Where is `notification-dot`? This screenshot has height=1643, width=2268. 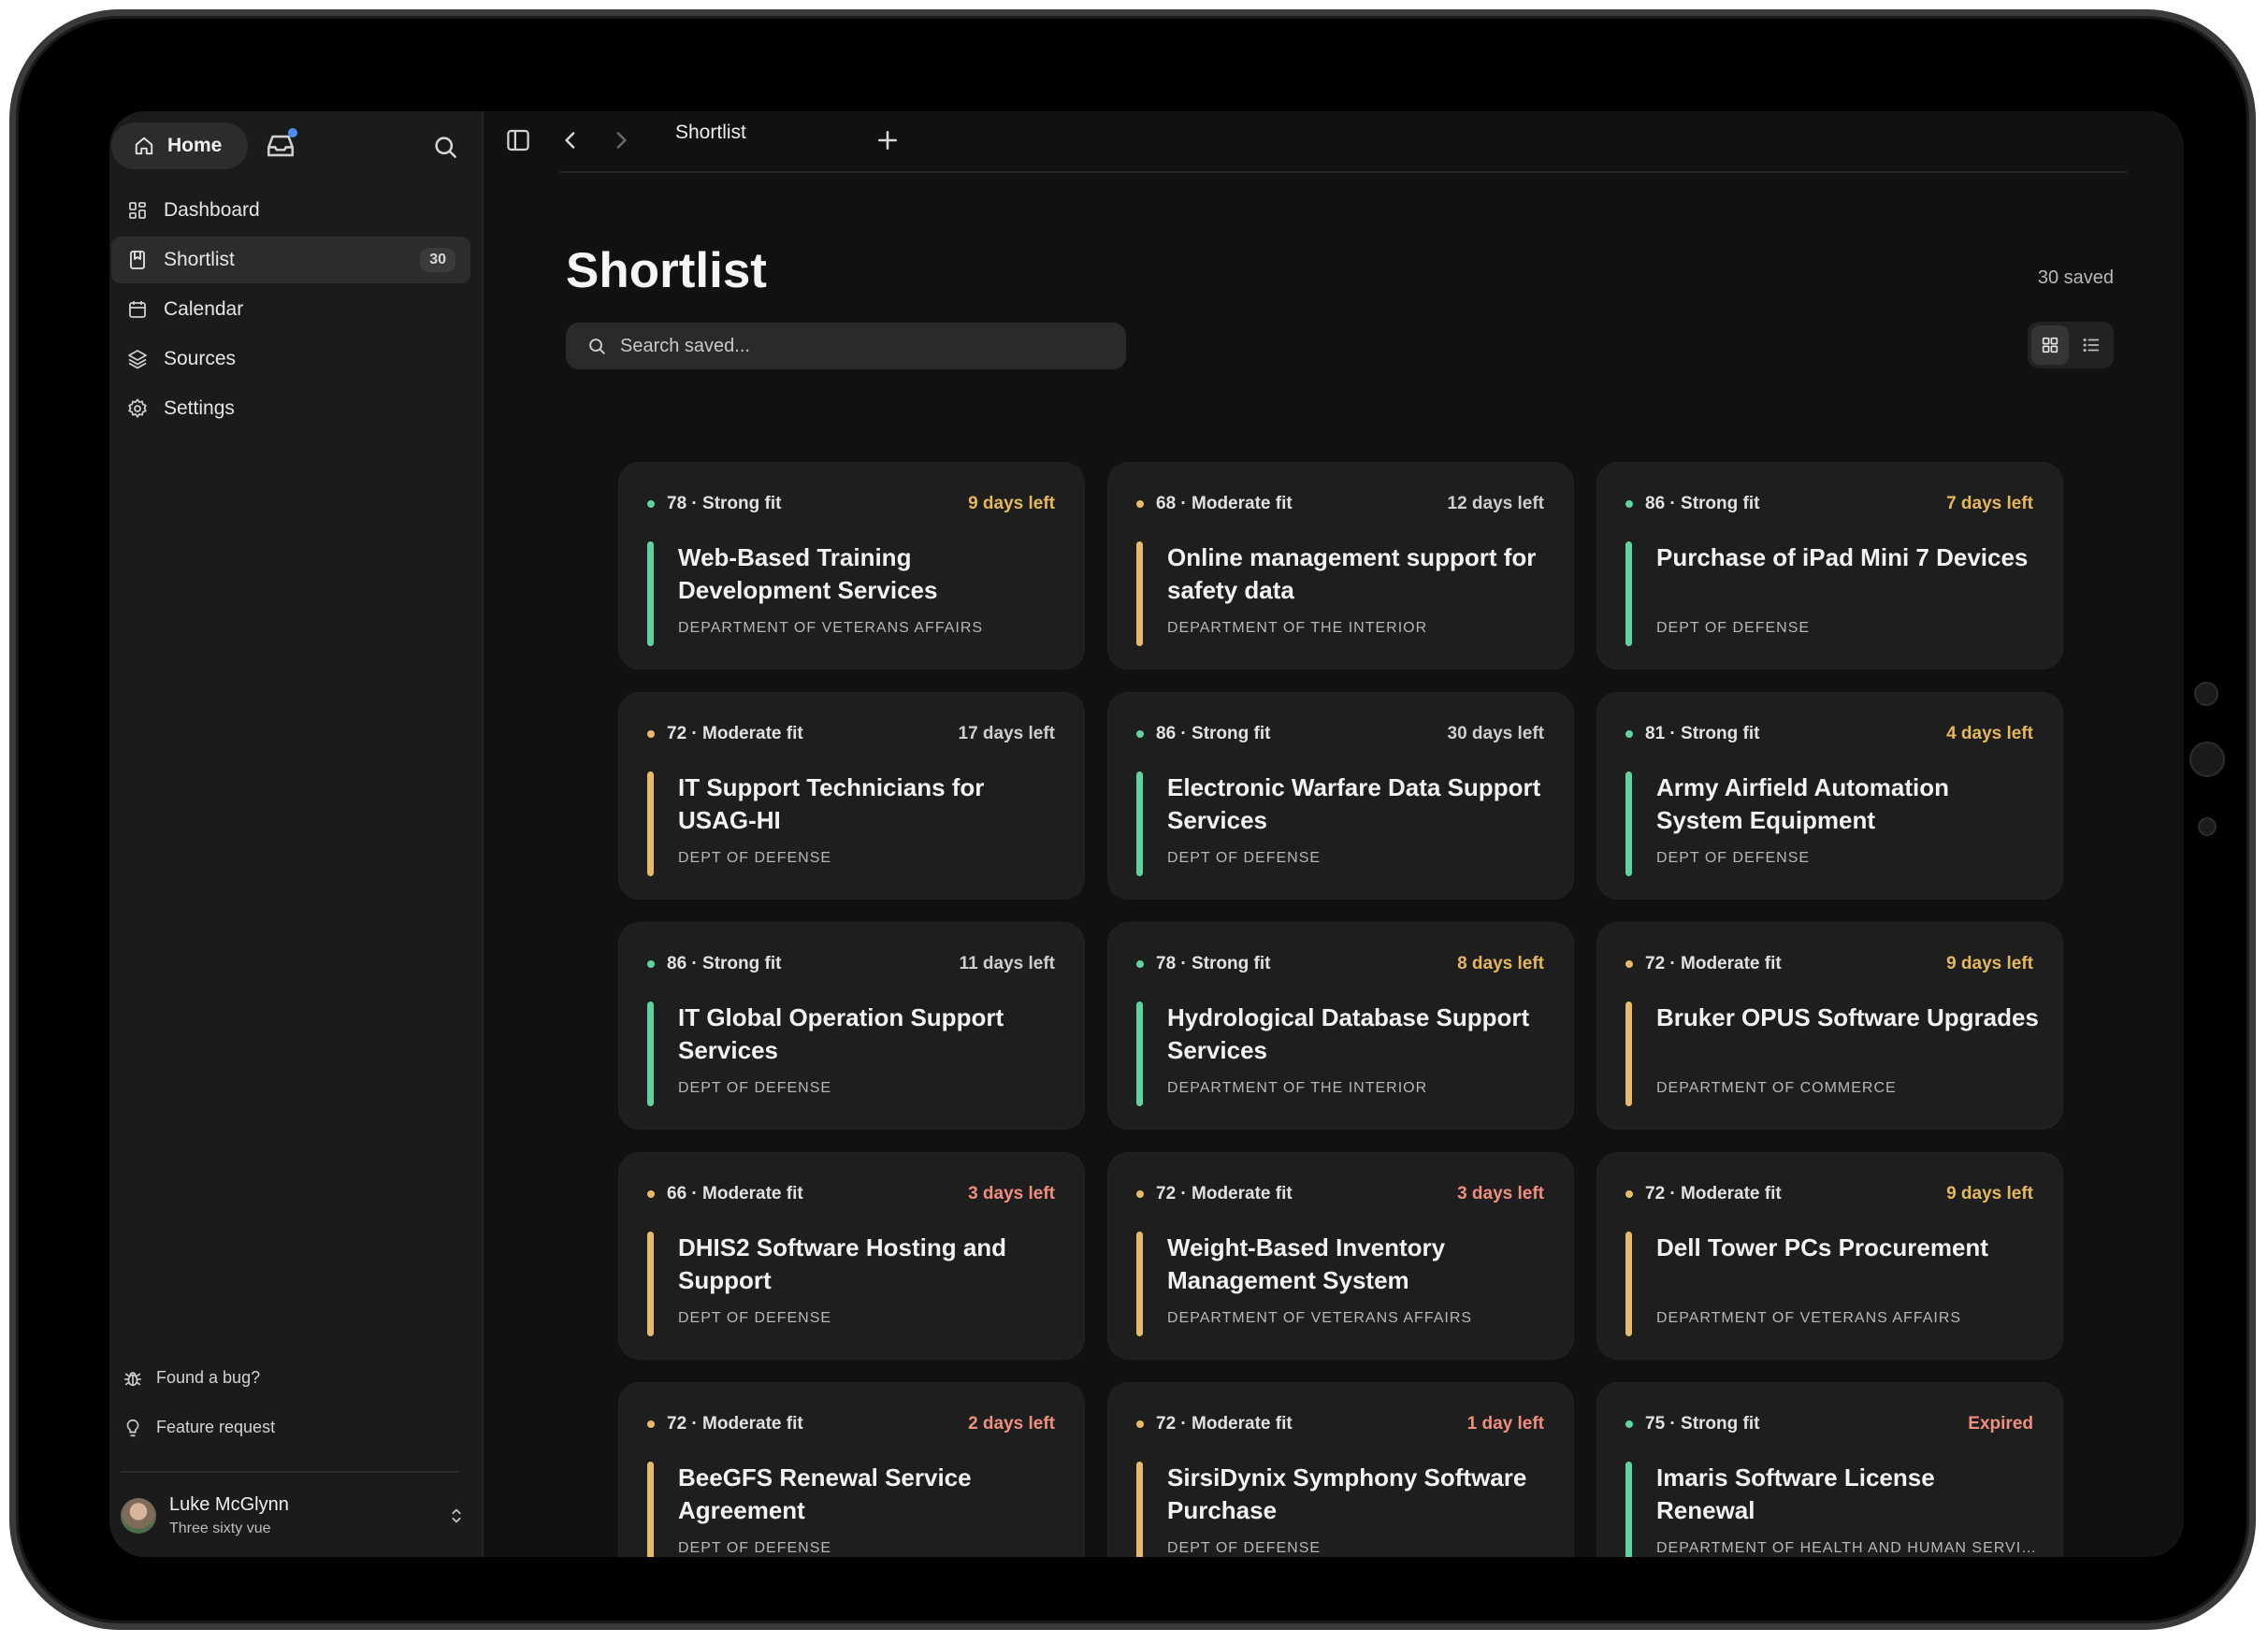 notification-dot is located at coordinates (292, 132).